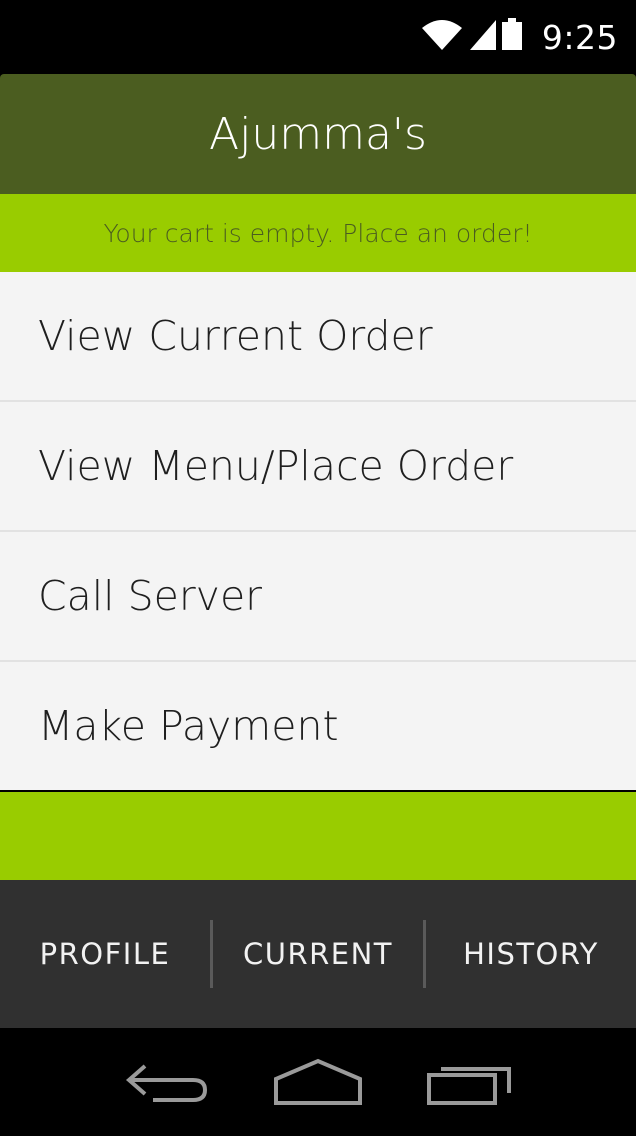 The height and width of the screenshot is (1136, 636). I want to click on menu-item-view-current-order: View Current Order, so click(318, 336).